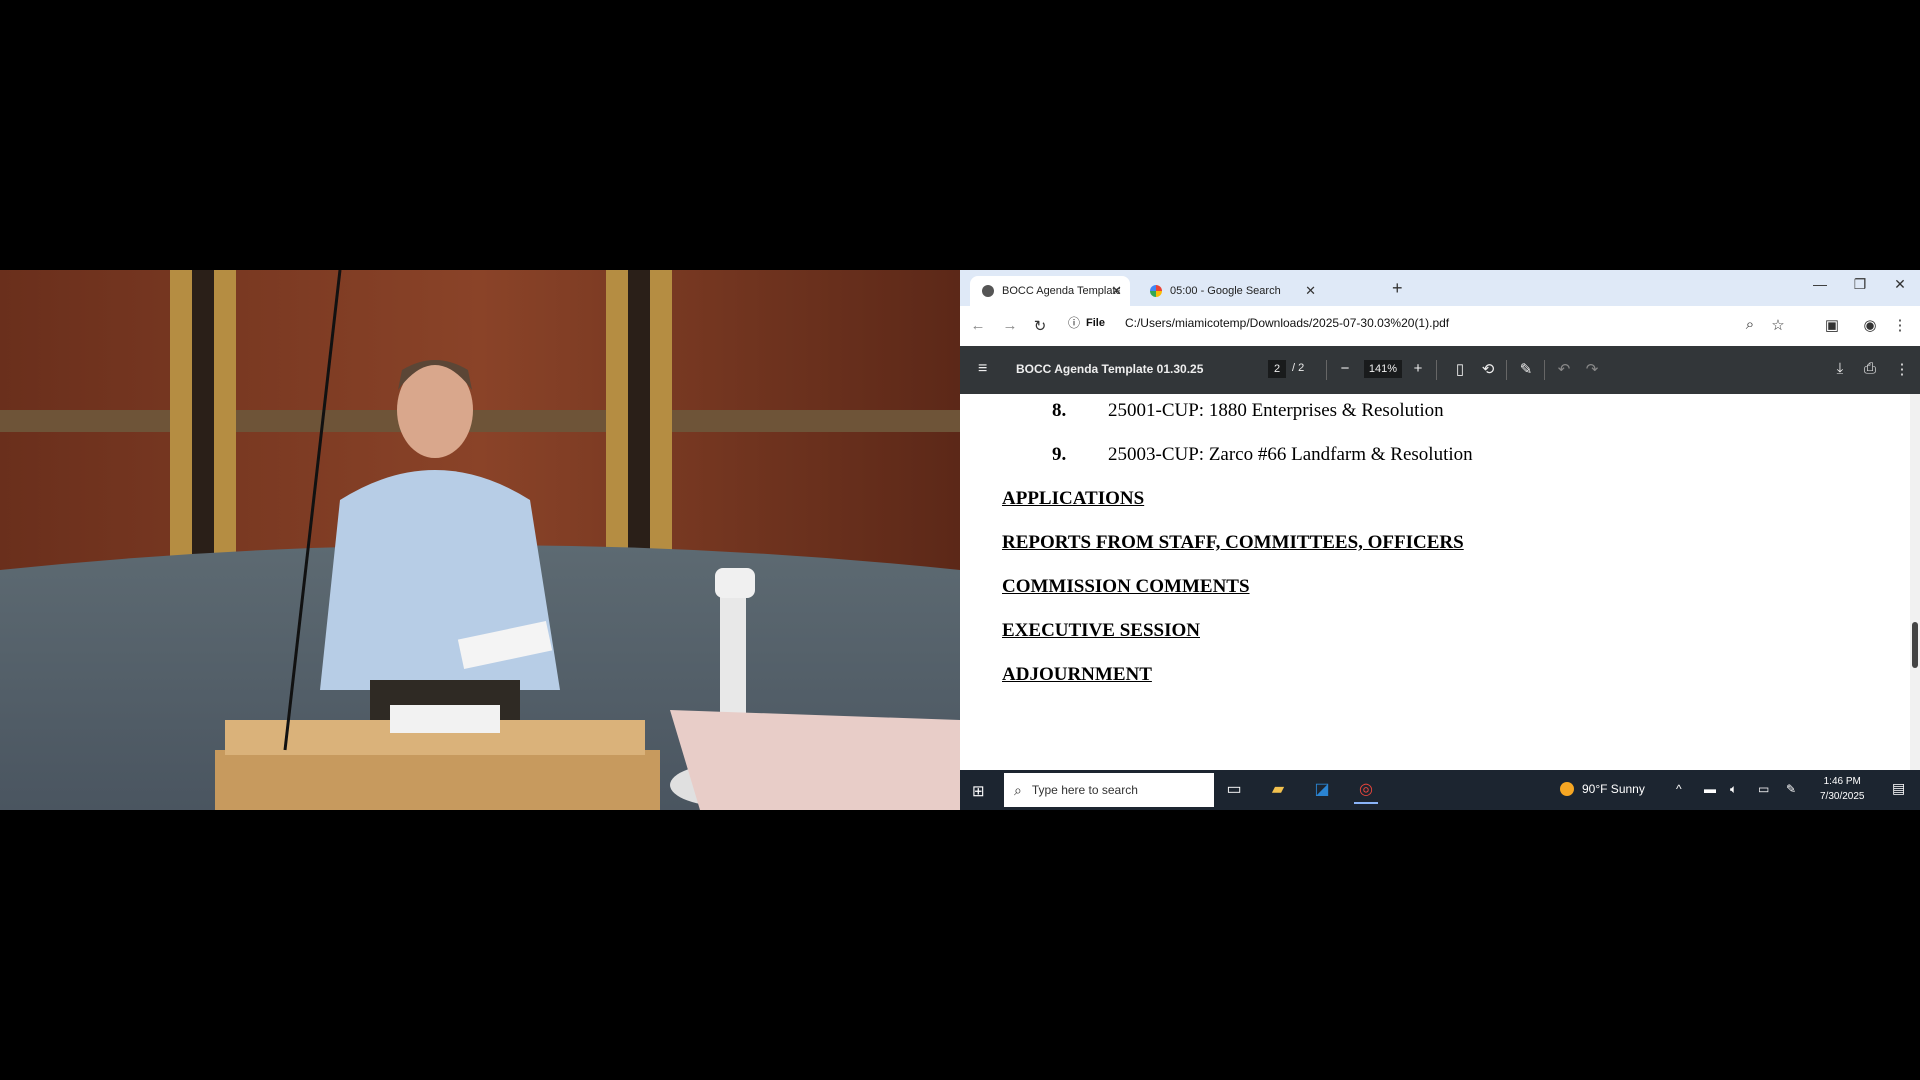  What do you see at coordinates (1870, 368) in the screenshot?
I see `print-icon: ⎙` at bounding box center [1870, 368].